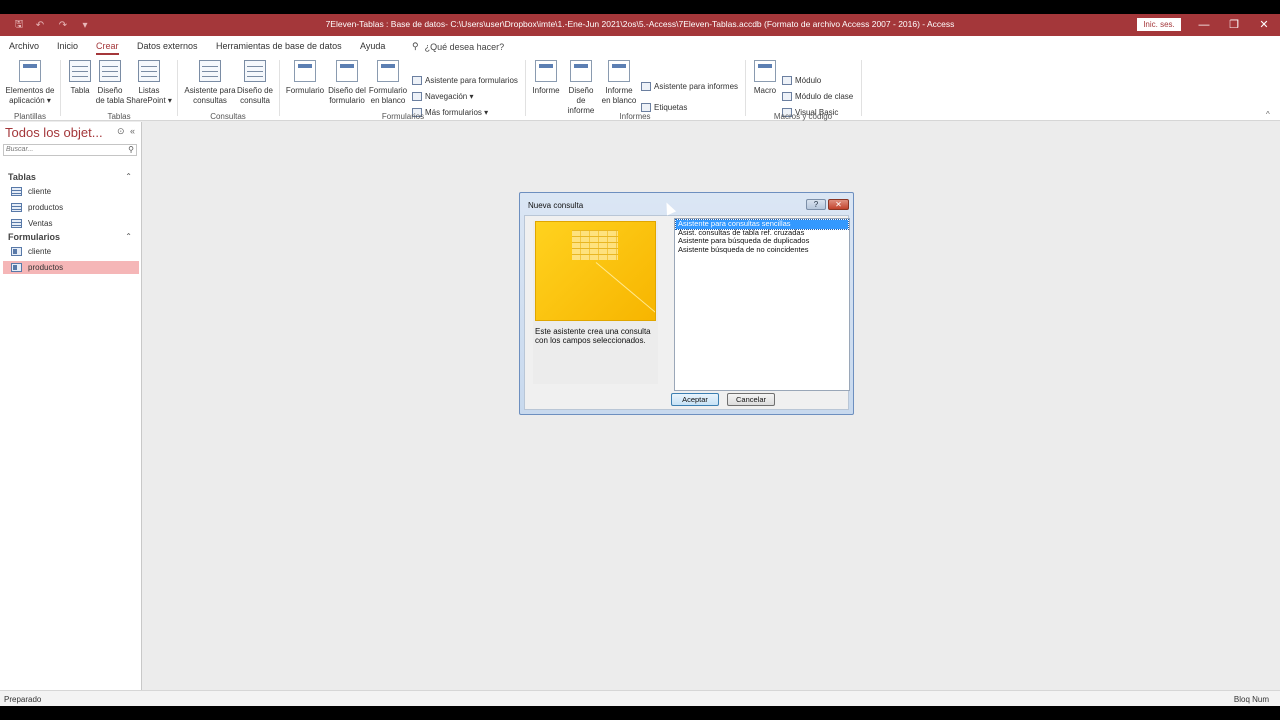 The width and height of the screenshot is (1280, 720). I want to click on nav-section-tablas: Tablas ⌃, so click(72, 177).